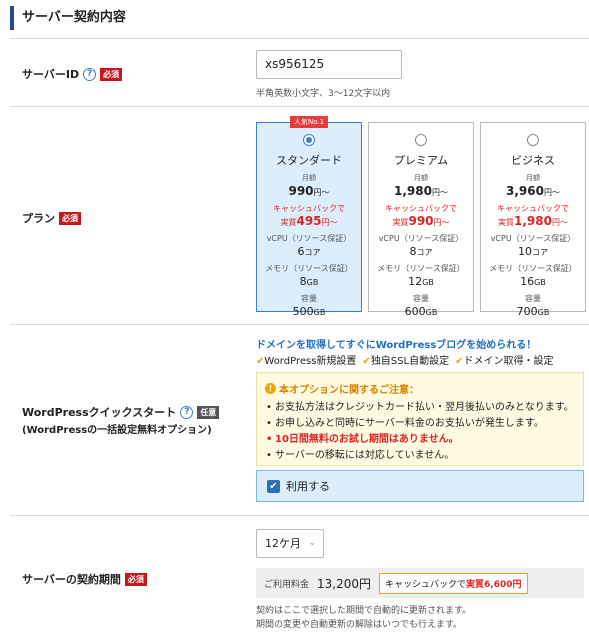  What do you see at coordinates (323, 94) in the screenshot?
I see `server-id-hint: 半角英数小文字、3〜12文字以内` at bounding box center [323, 94].